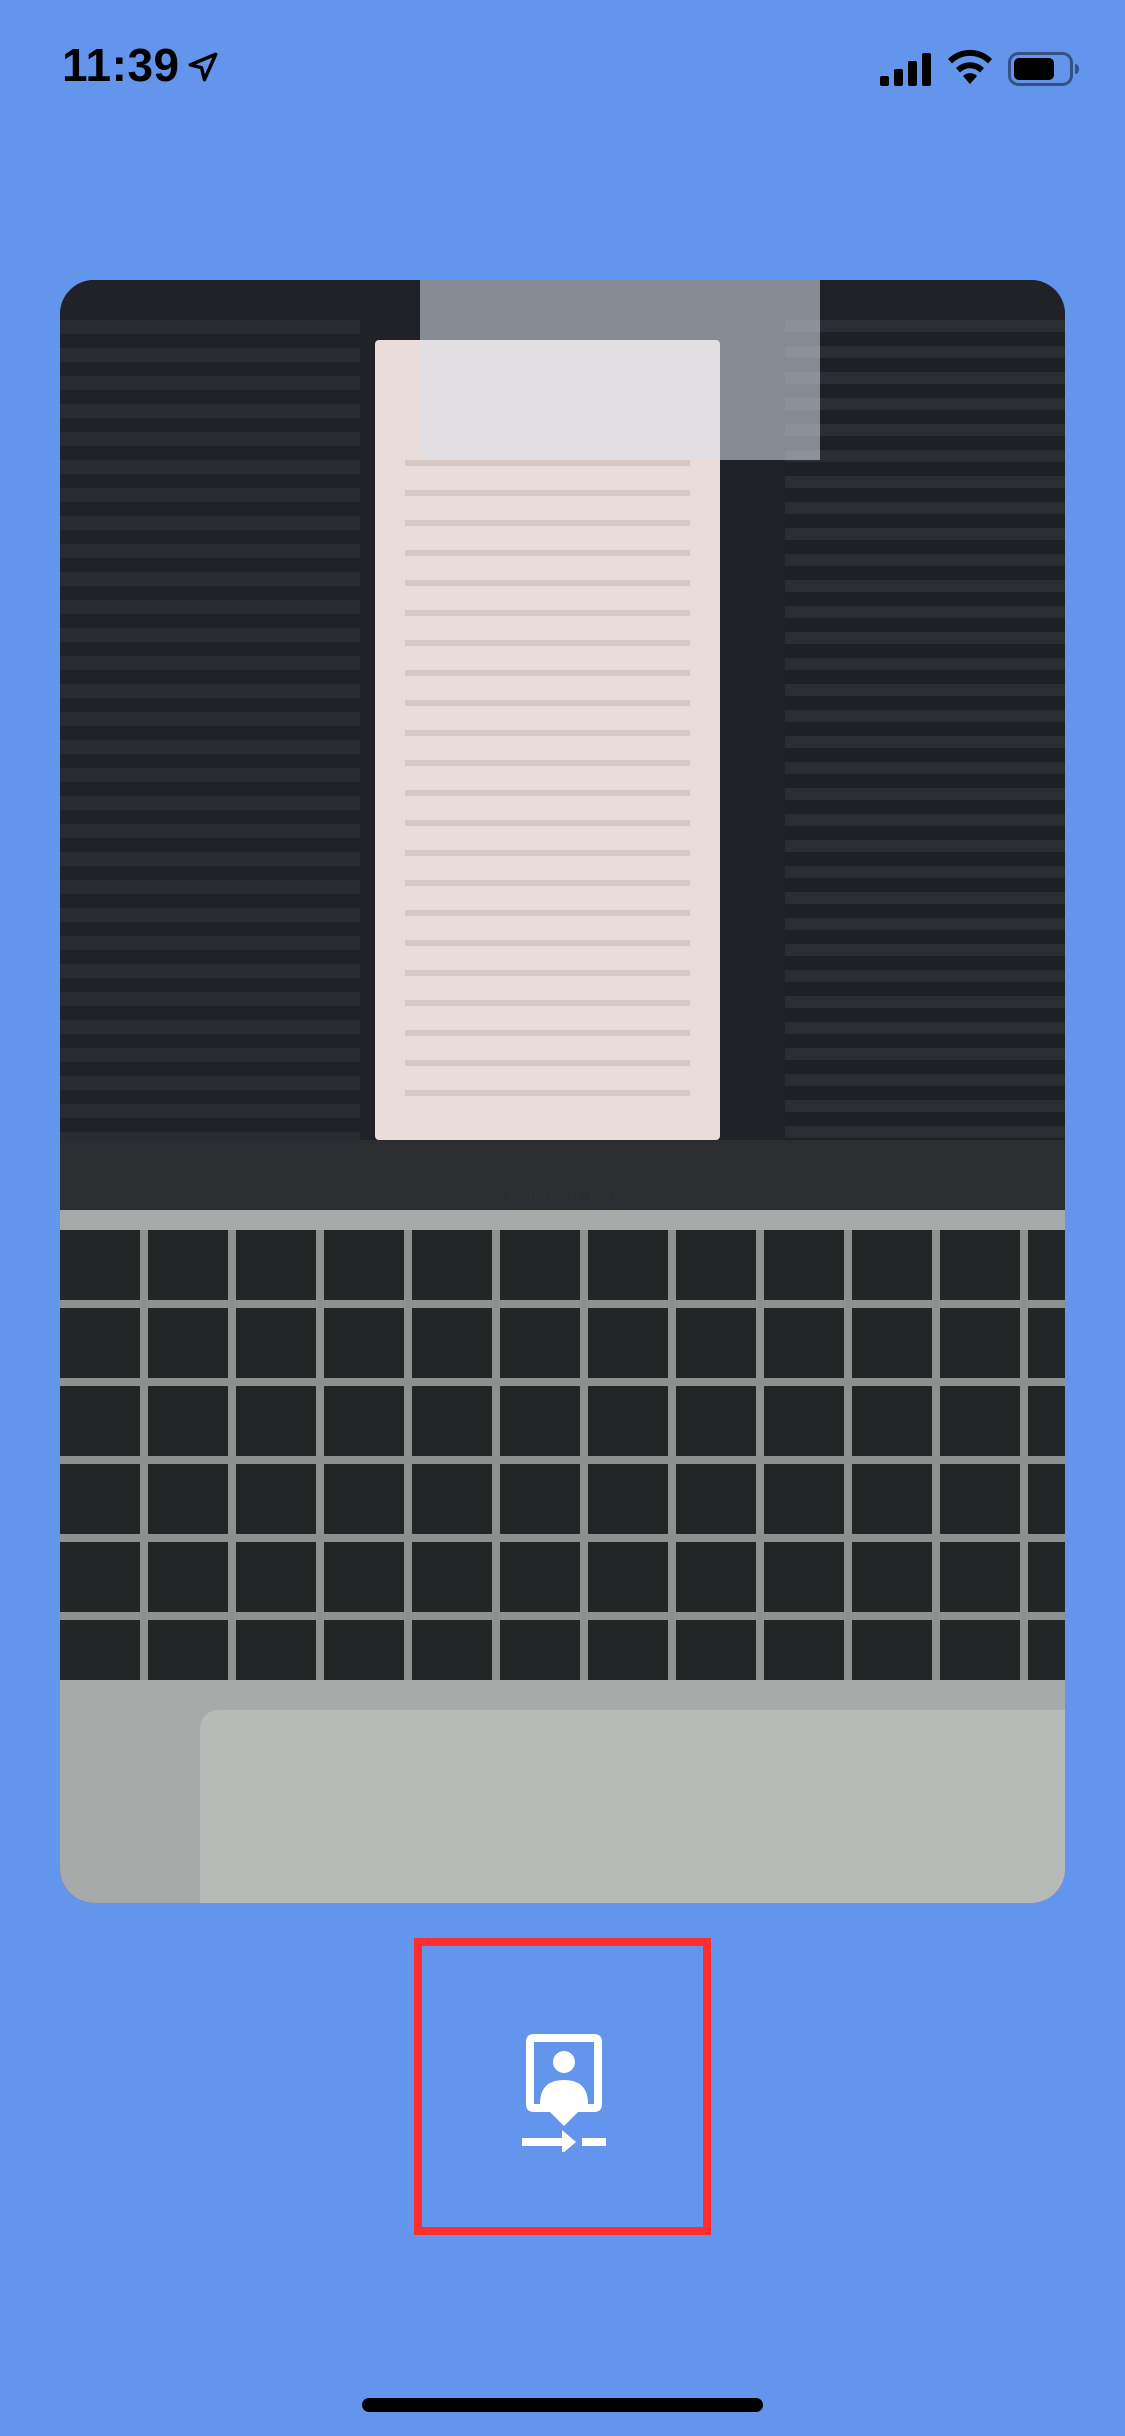 The image size is (1125, 2436). What do you see at coordinates (562, 70) in the screenshot?
I see `status-bar: 11:39` at bounding box center [562, 70].